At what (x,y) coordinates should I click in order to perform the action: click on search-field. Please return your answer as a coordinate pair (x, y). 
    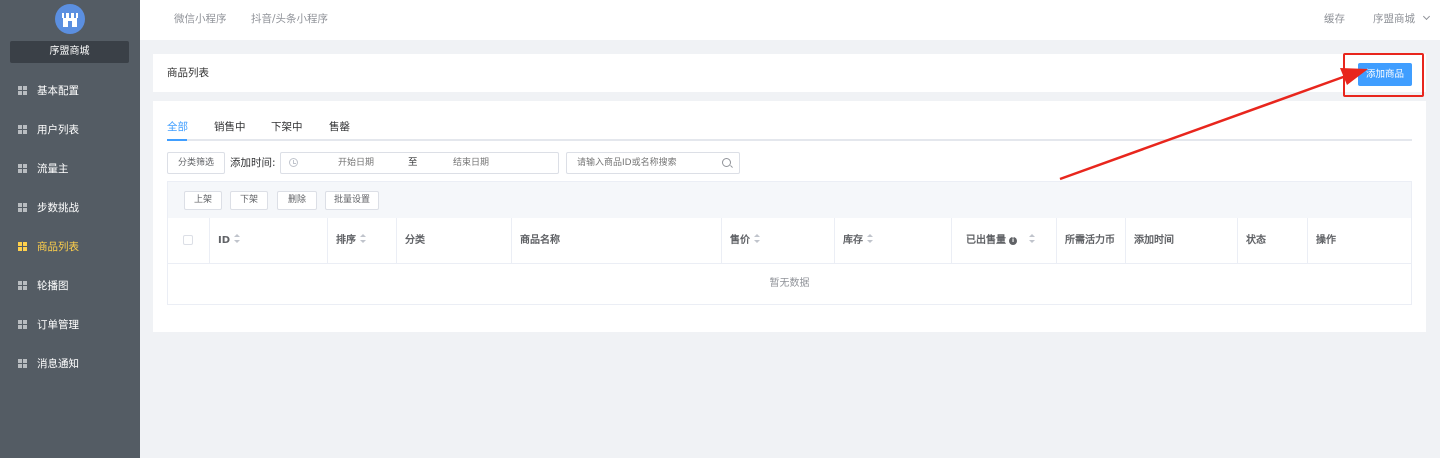
    Looking at the image, I should click on (653, 163).